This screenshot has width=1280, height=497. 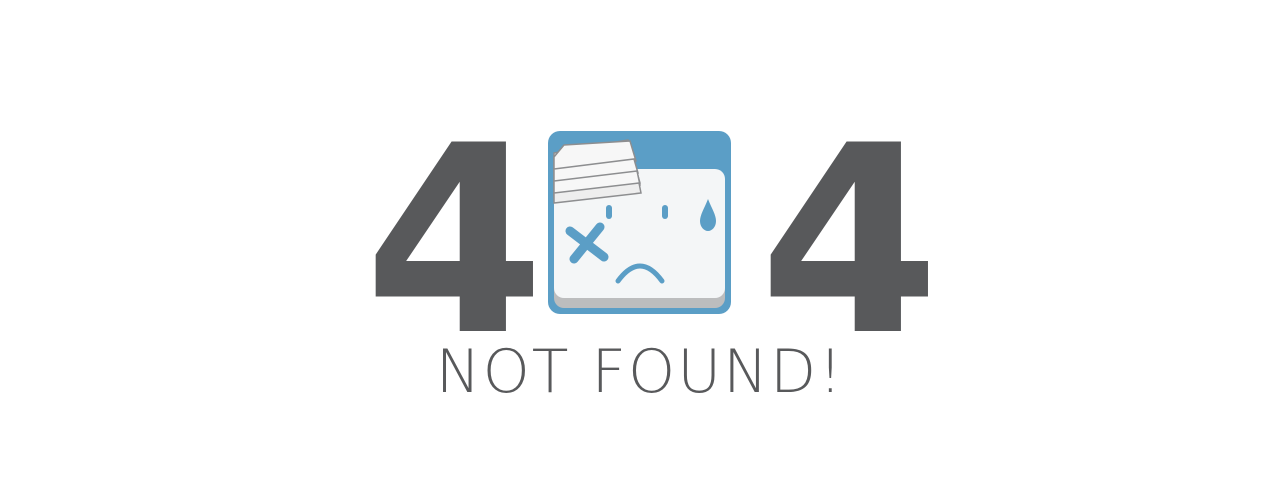 What do you see at coordinates (640, 372) in the screenshot?
I see `error-message: NOT FOUND!` at bounding box center [640, 372].